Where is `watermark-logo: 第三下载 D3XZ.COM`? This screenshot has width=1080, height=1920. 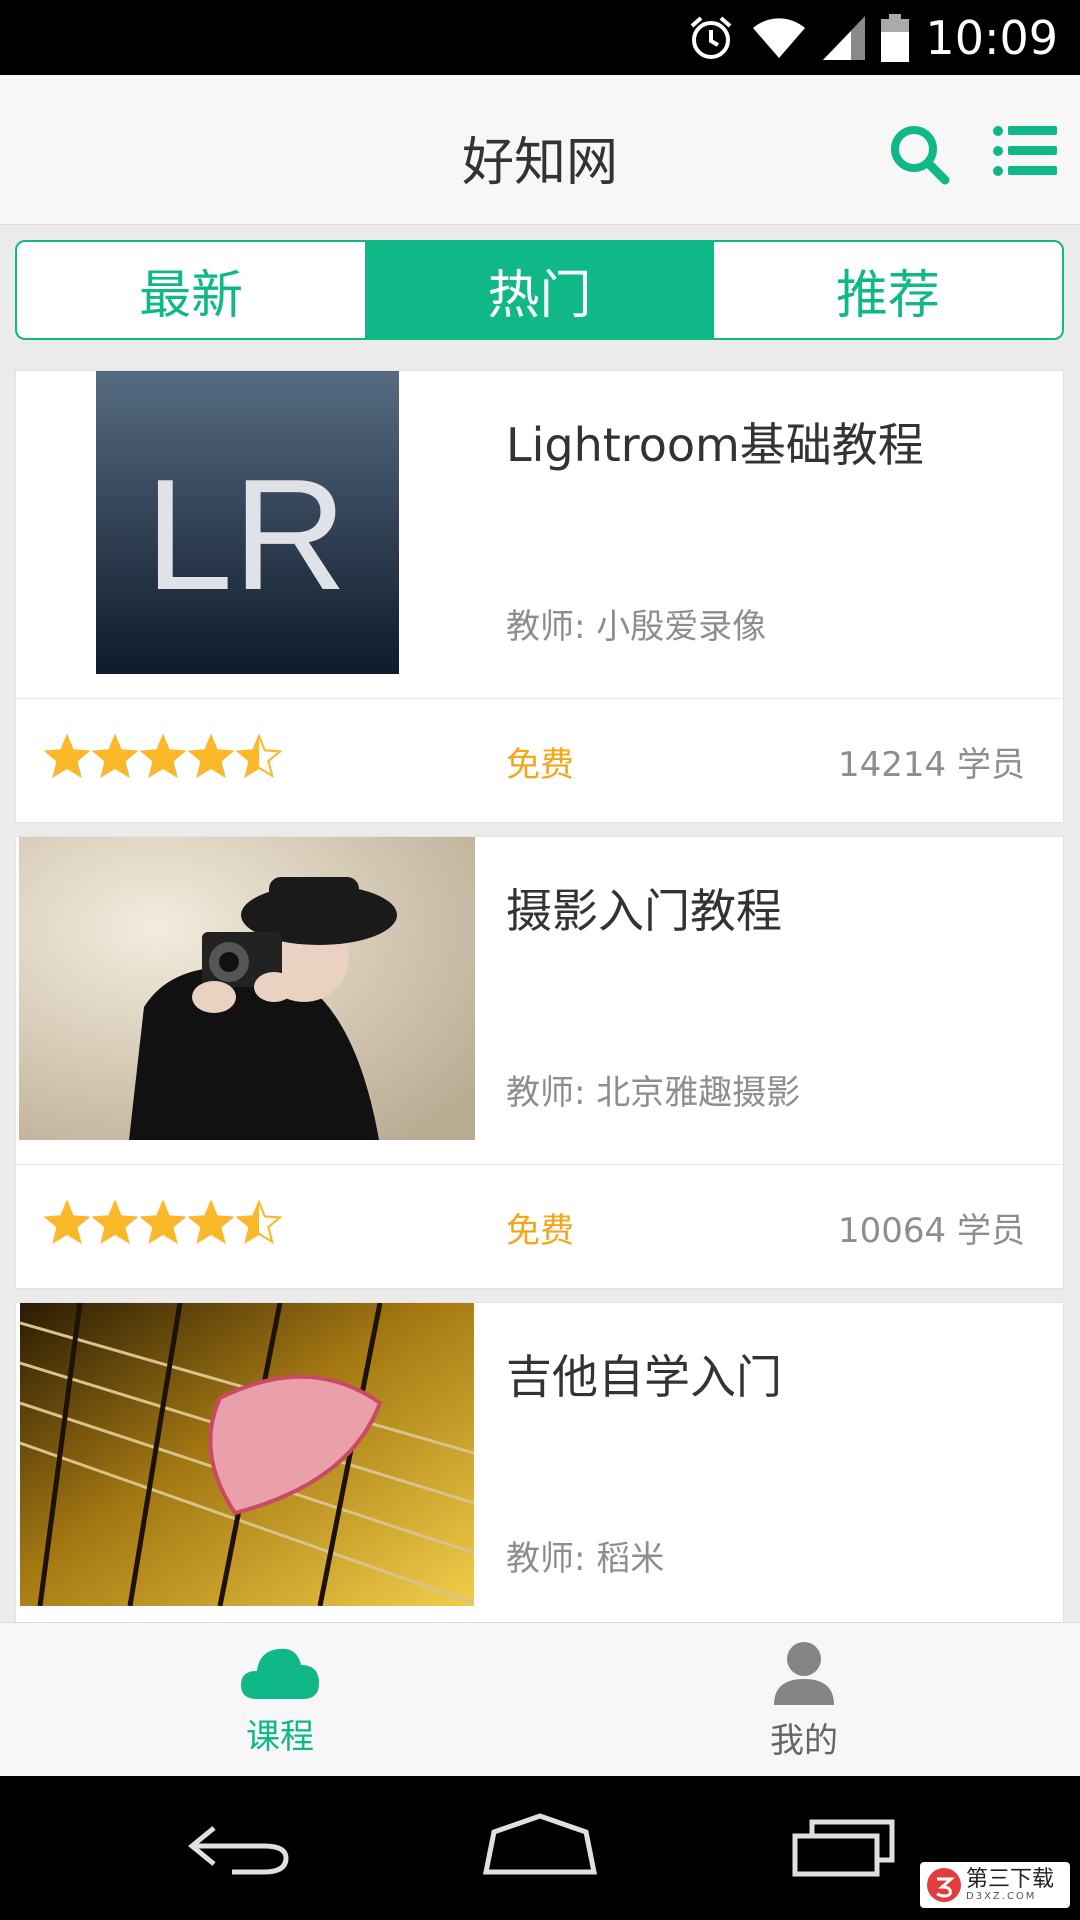
watermark-logo: 第三下载 D3XZ.COM is located at coordinates (995, 1885).